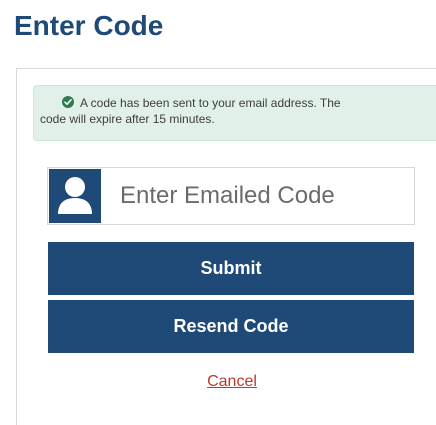 Image resolution: width=436 pixels, height=425 pixels. Describe the element at coordinates (75, 196) in the screenshot. I see `user-icon` at that location.